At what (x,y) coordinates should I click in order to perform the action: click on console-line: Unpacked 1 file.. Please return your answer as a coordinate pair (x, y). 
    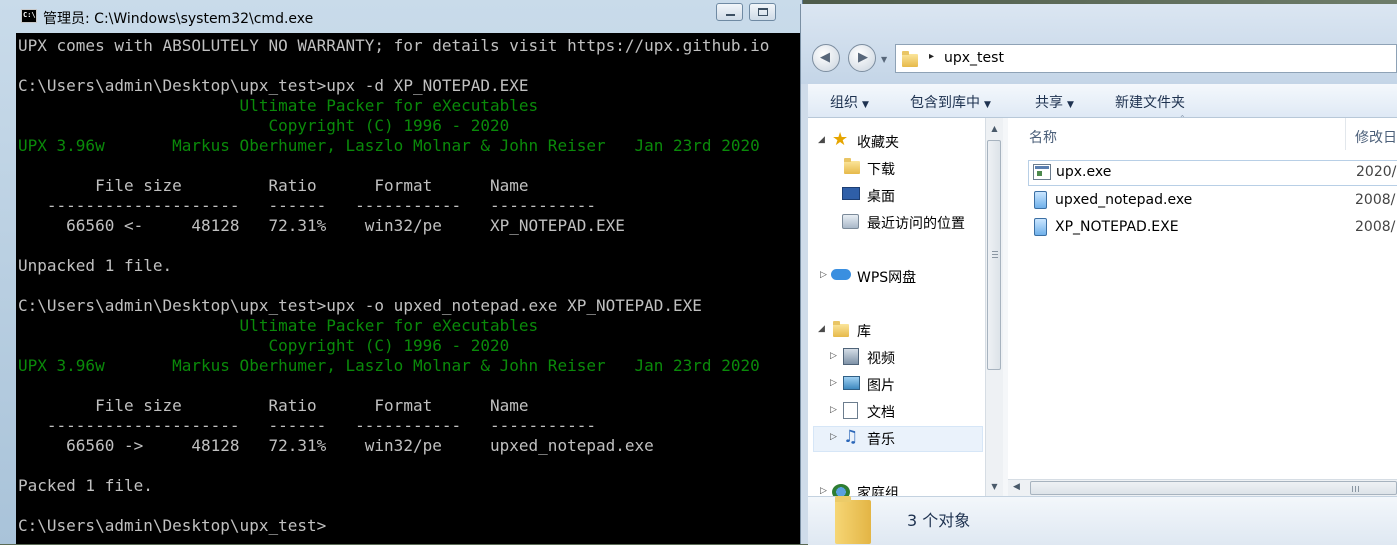
    Looking at the image, I should click on (95, 265).